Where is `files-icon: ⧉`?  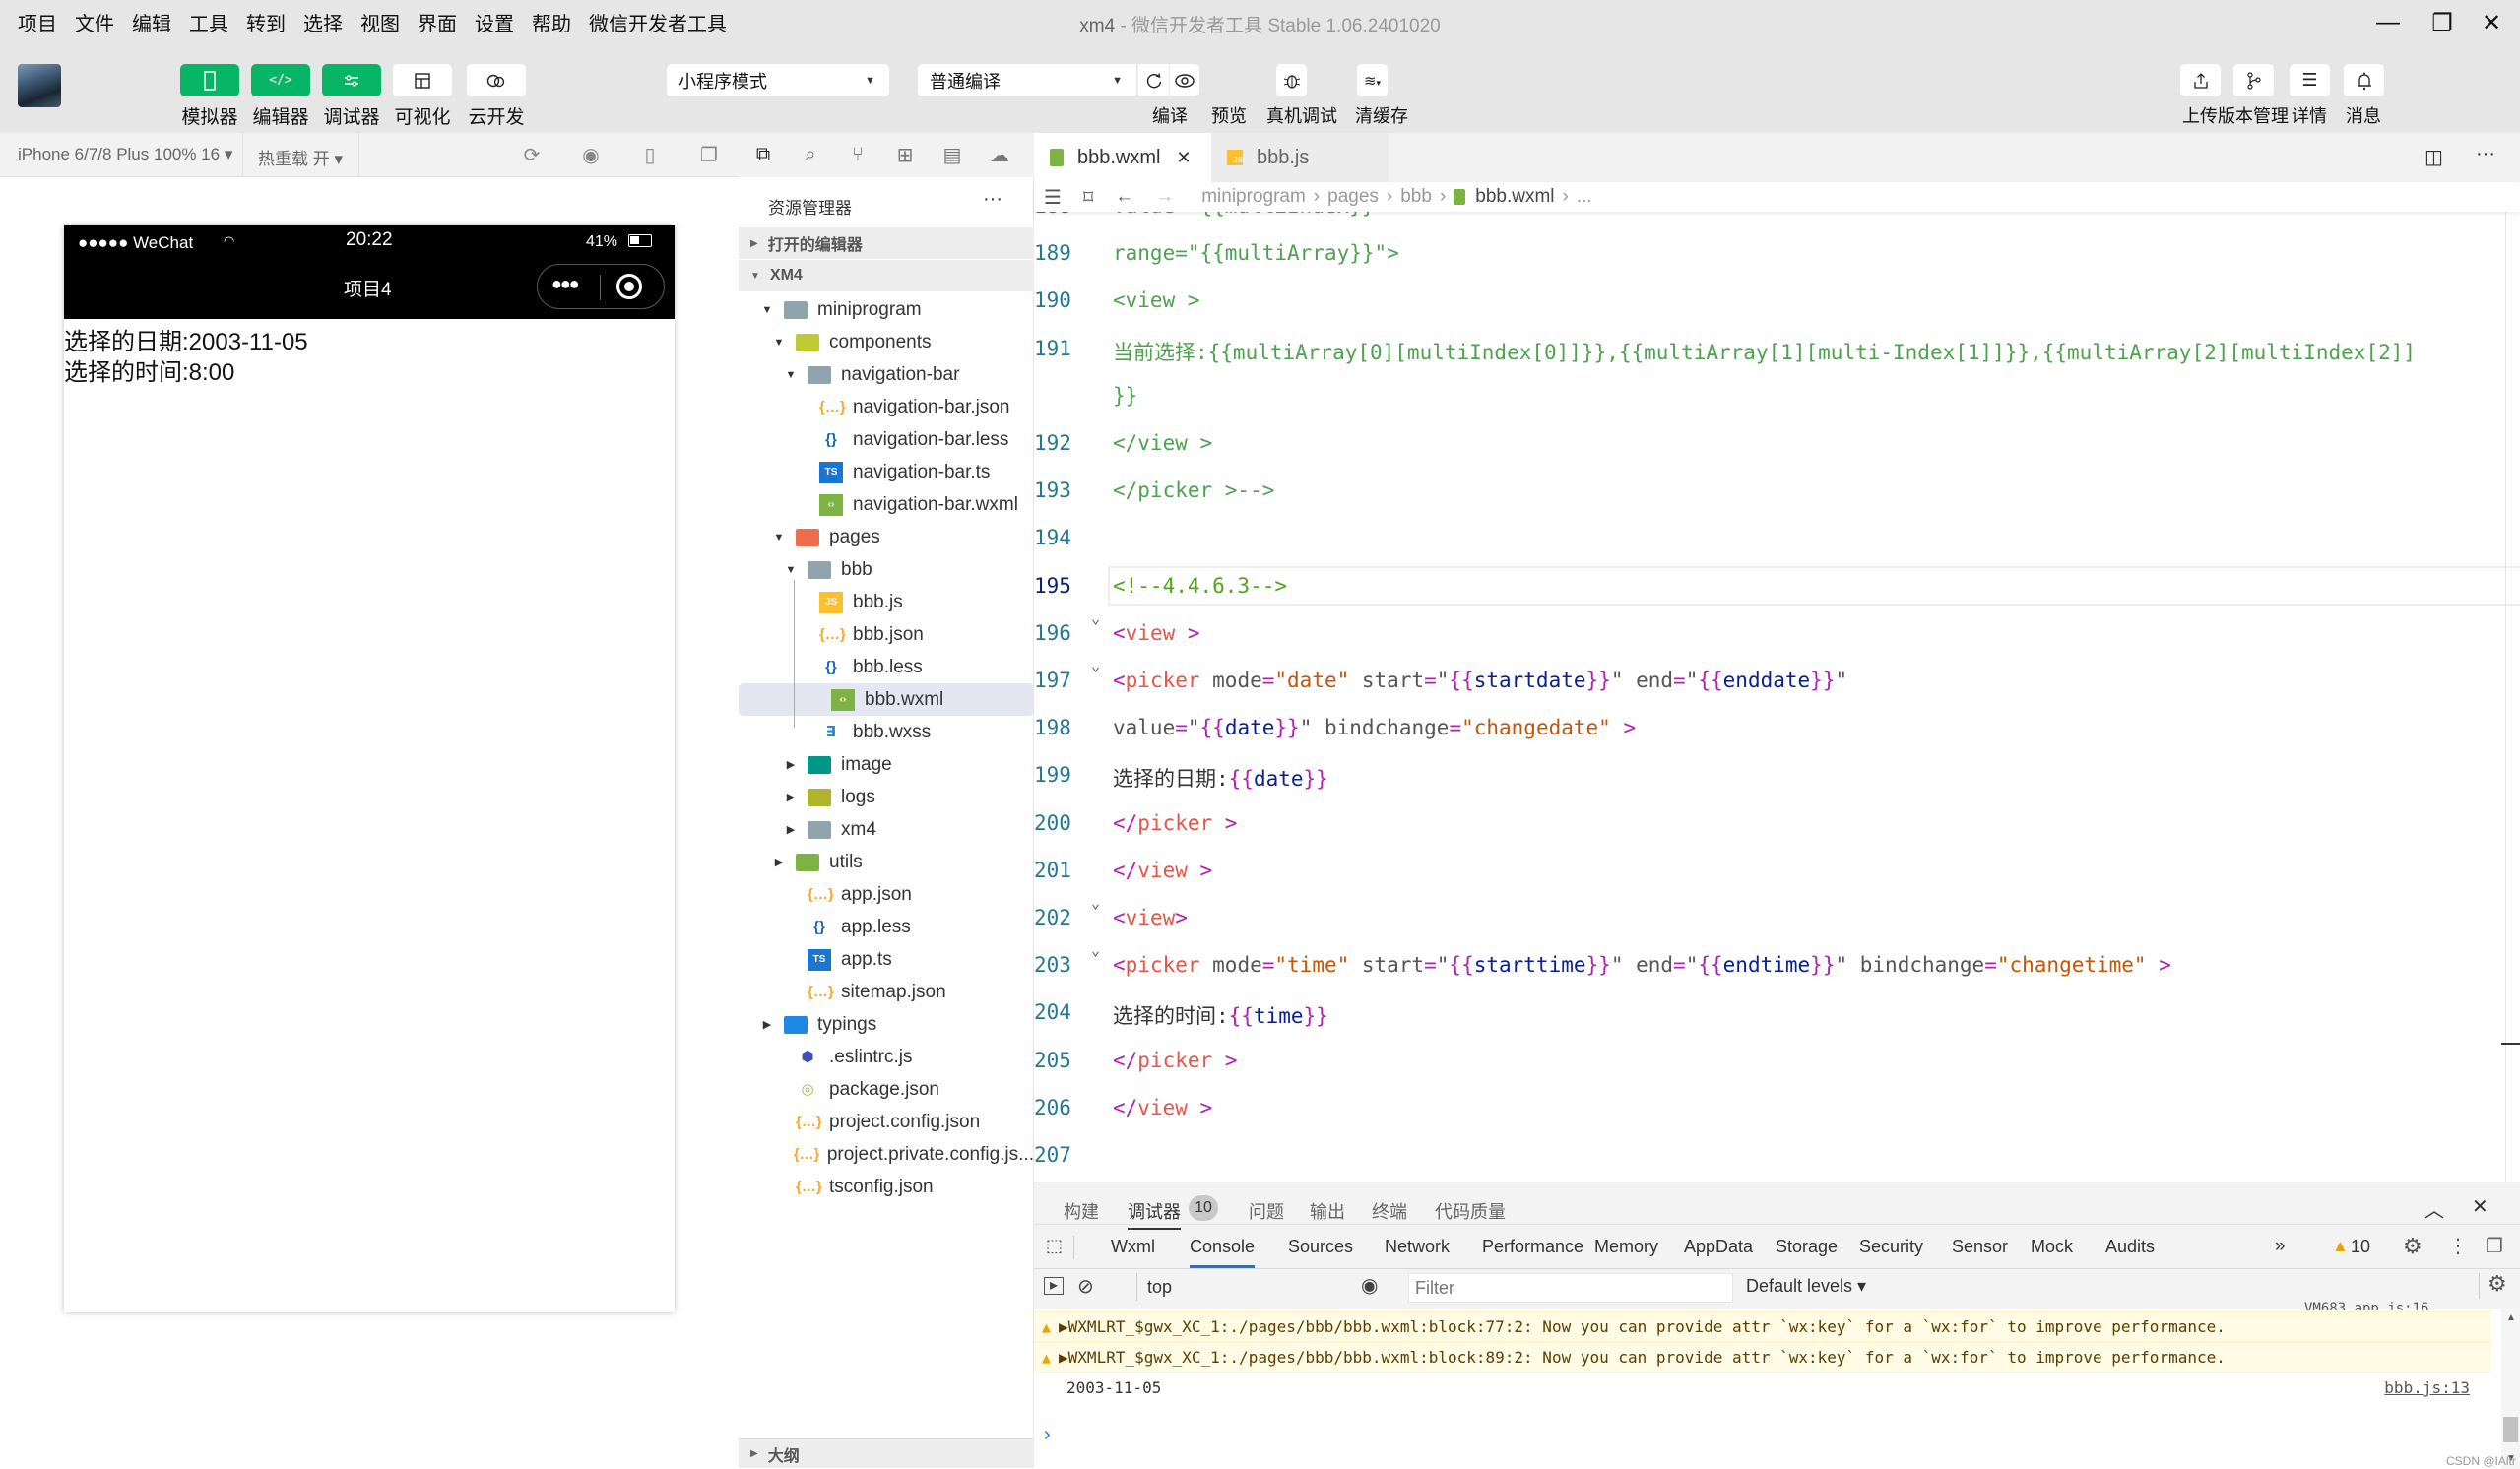 files-icon: ⧉ is located at coordinates (763, 155).